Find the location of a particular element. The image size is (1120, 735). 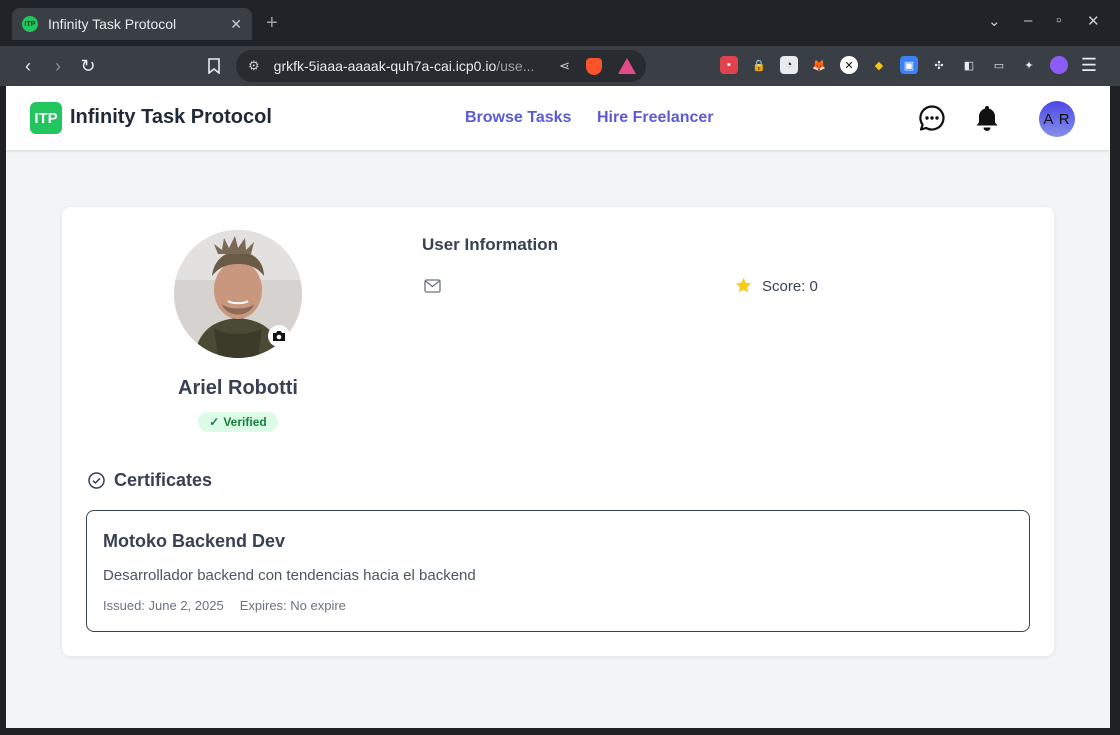

score-text: Score: 0 is located at coordinates (790, 286).